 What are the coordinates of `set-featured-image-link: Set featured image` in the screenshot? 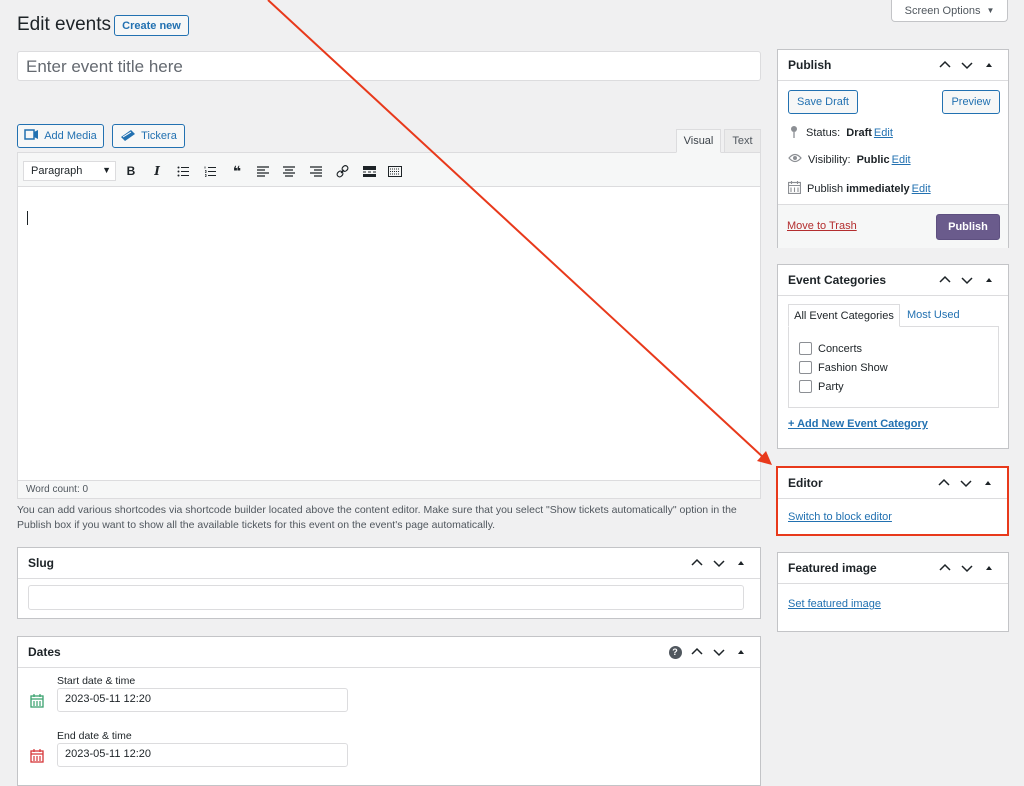 It's located at (834, 604).